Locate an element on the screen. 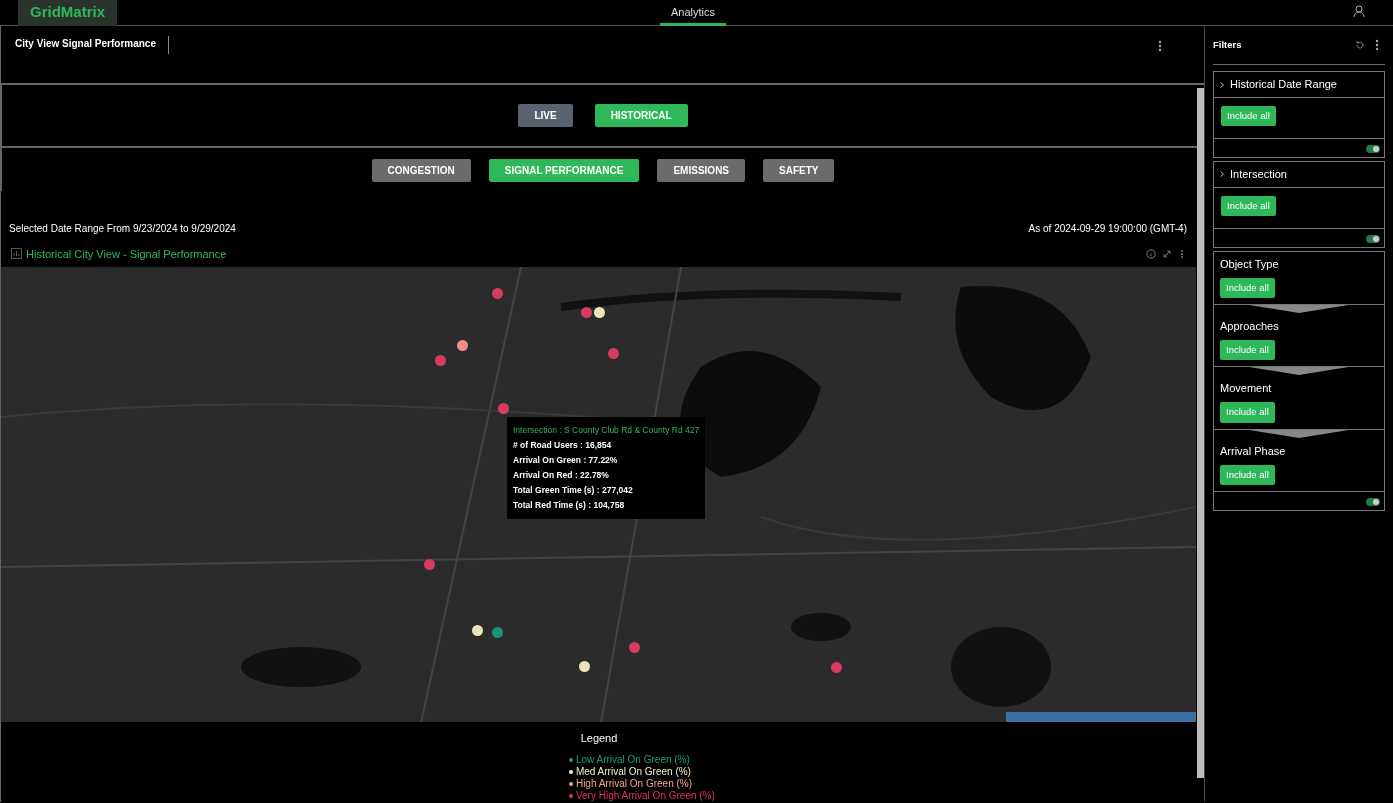 The height and width of the screenshot is (803, 1393). tooltip-line: Total Red Time (s) : 104,758 is located at coordinates (569, 506).